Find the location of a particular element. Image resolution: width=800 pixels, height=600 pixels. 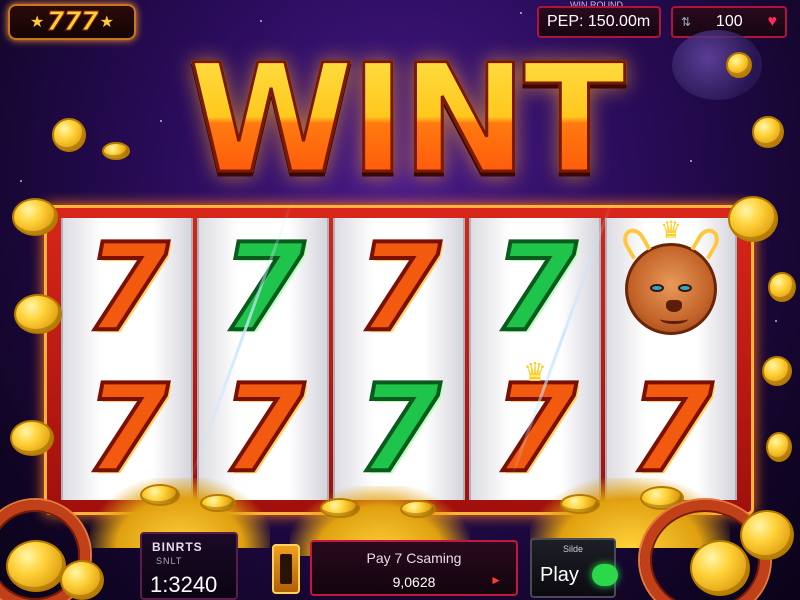

status-value: 9,0628 is located at coordinates (414, 582).